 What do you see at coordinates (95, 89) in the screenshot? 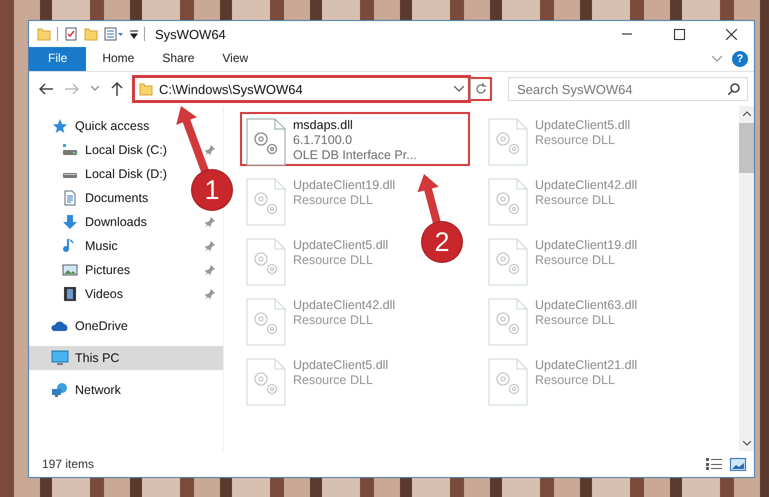
I see `recent-locations-caret-icon` at bounding box center [95, 89].